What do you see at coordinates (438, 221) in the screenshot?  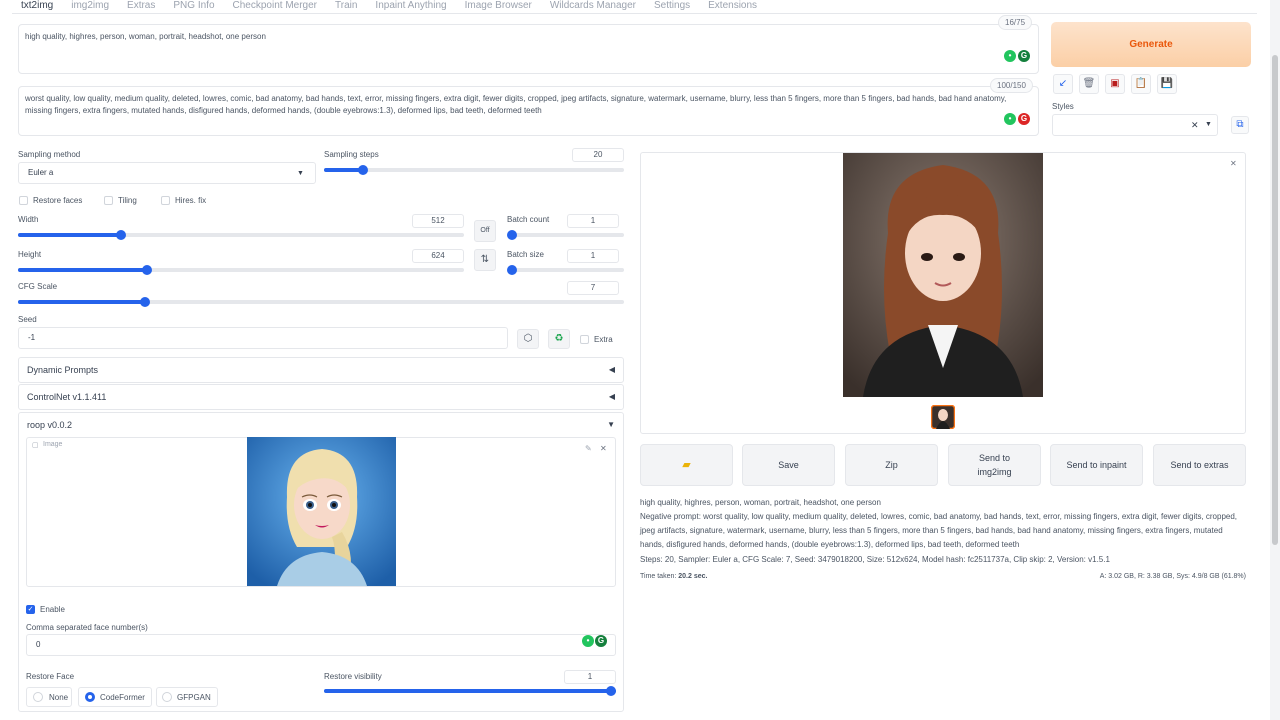 I see `width-input: 512` at bounding box center [438, 221].